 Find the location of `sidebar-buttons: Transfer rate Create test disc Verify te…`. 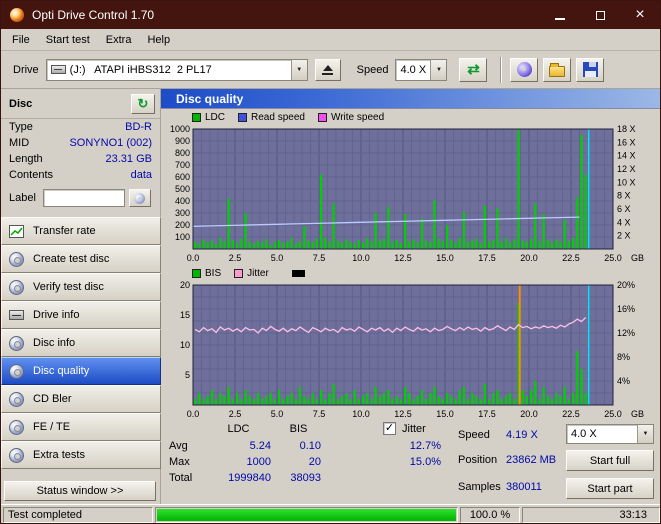

sidebar-buttons: Transfer rate Create test disc Verify te… is located at coordinates (81, 343).